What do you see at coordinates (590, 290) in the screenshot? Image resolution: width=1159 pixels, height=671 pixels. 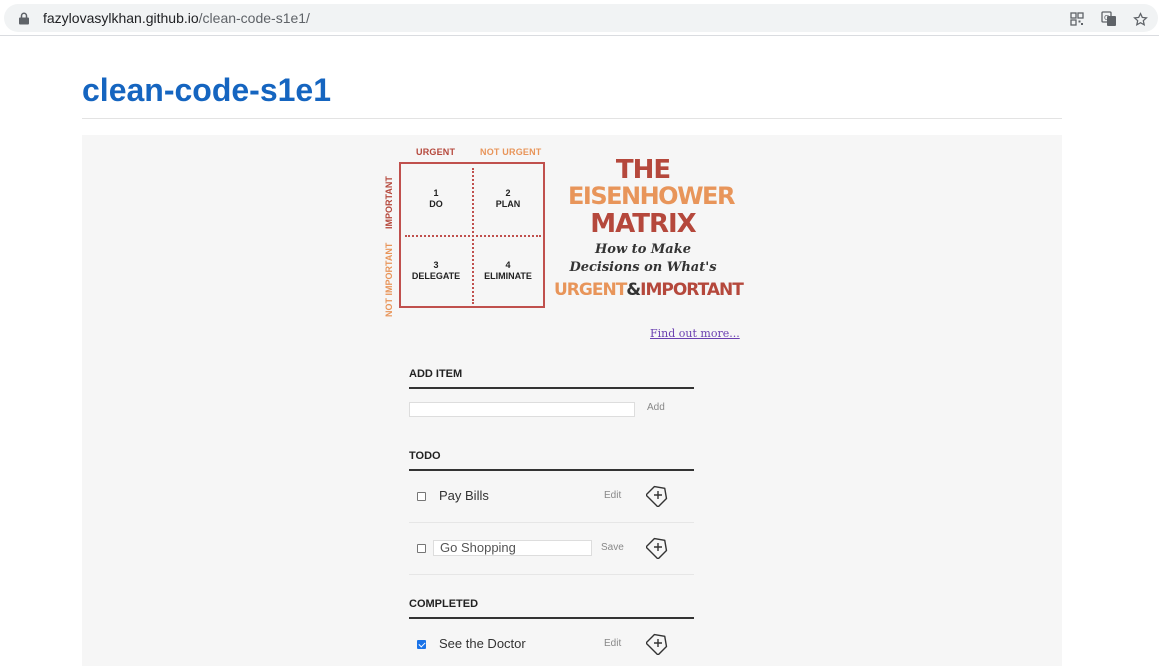 I see `matrix-subtitle-urgent: URGENT` at bounding box center [590, 290].